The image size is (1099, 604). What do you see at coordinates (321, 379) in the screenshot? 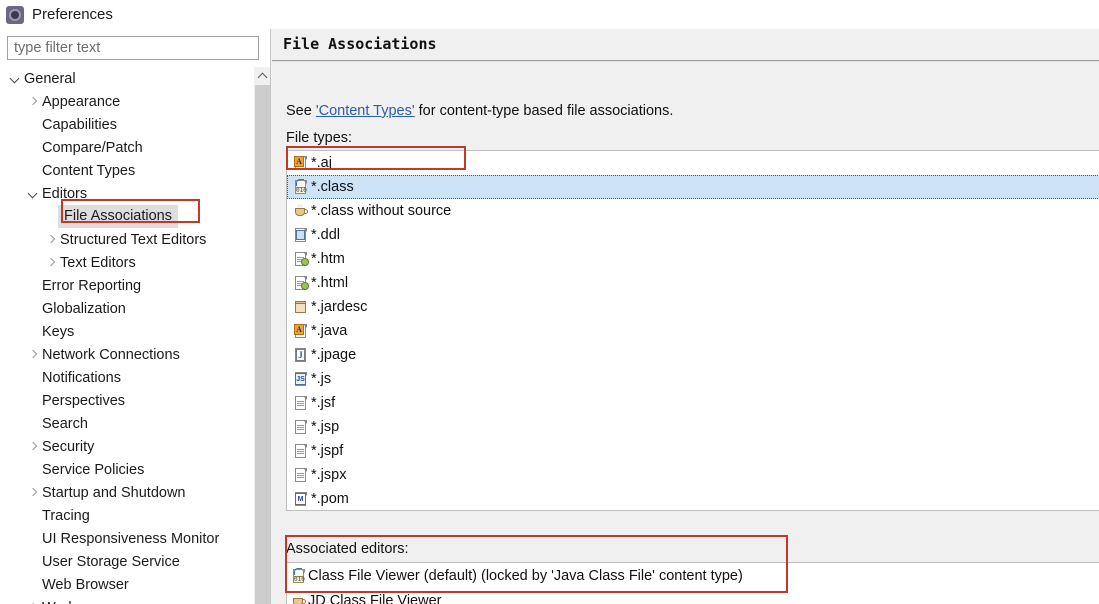
I see `file-type-label: *.js` at bounding box center [321, 379].